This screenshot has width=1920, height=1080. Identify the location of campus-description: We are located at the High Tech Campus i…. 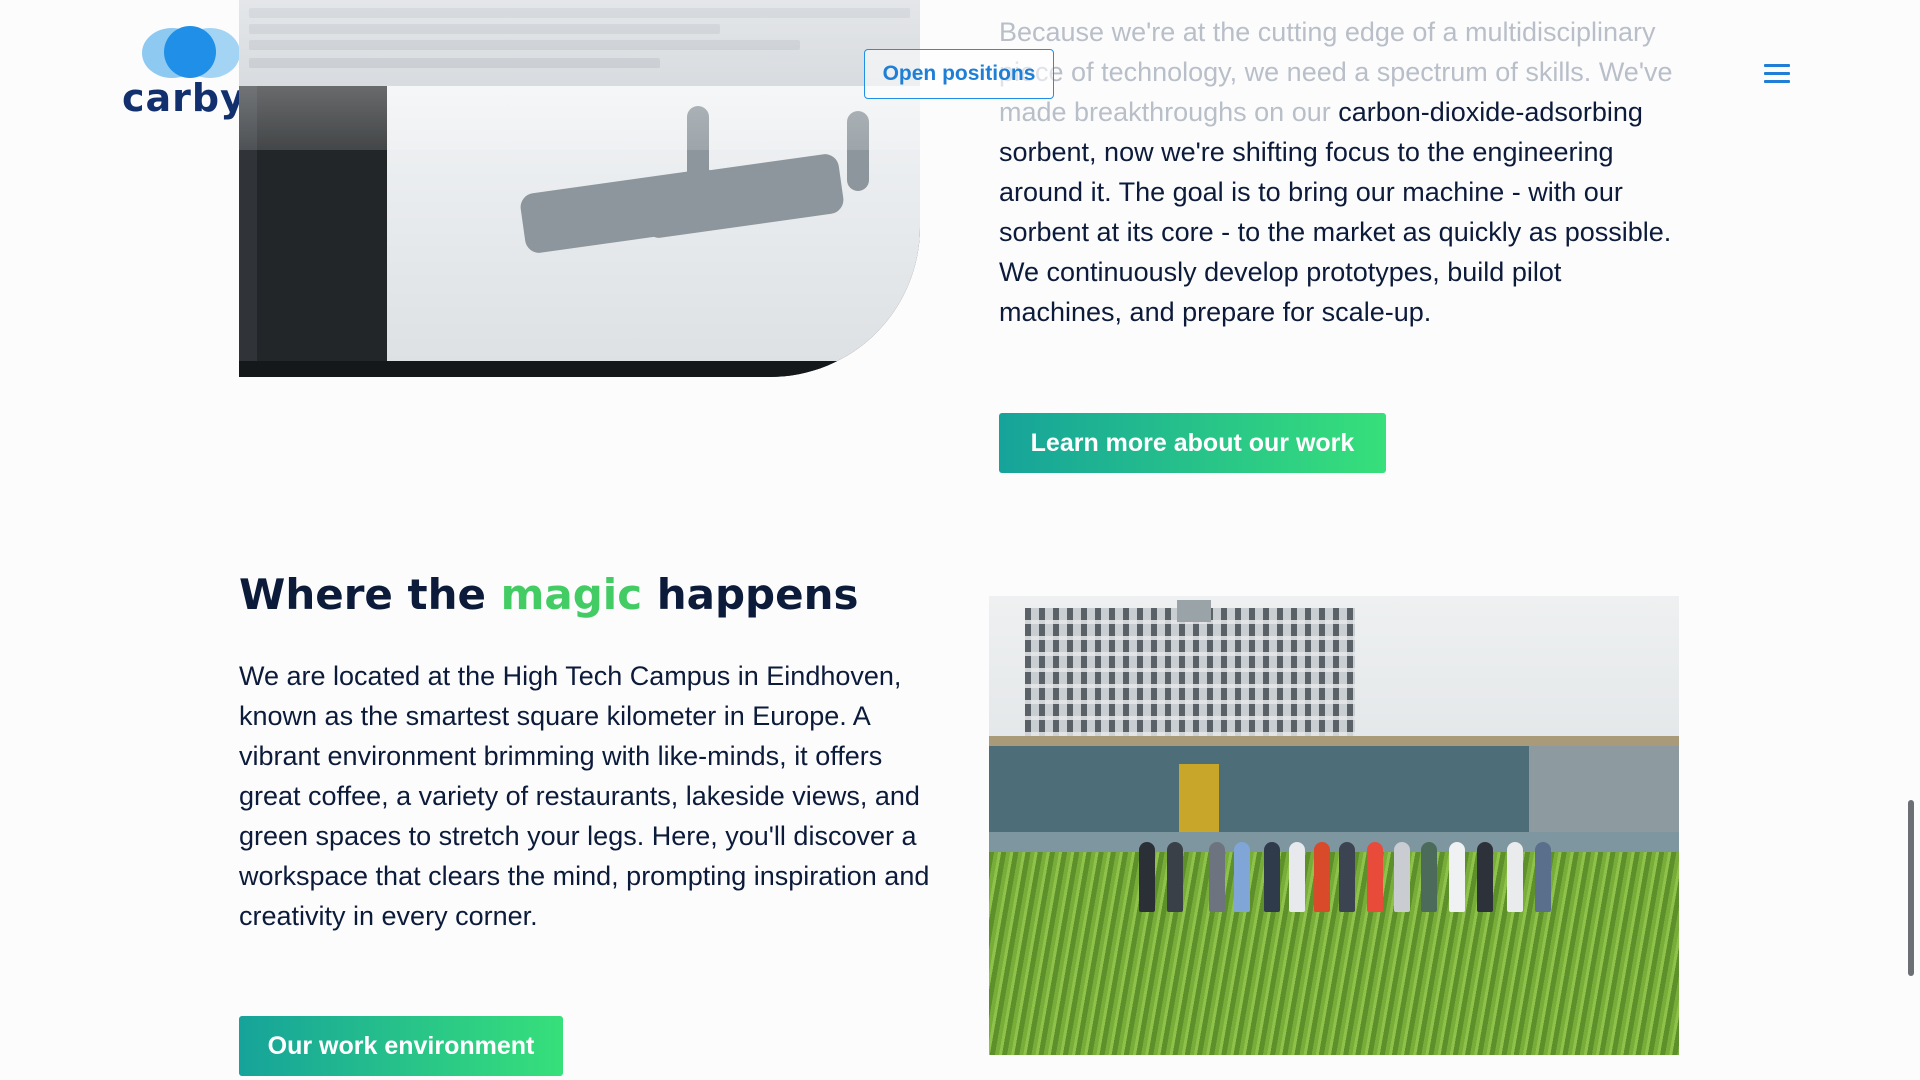
(584, 796).